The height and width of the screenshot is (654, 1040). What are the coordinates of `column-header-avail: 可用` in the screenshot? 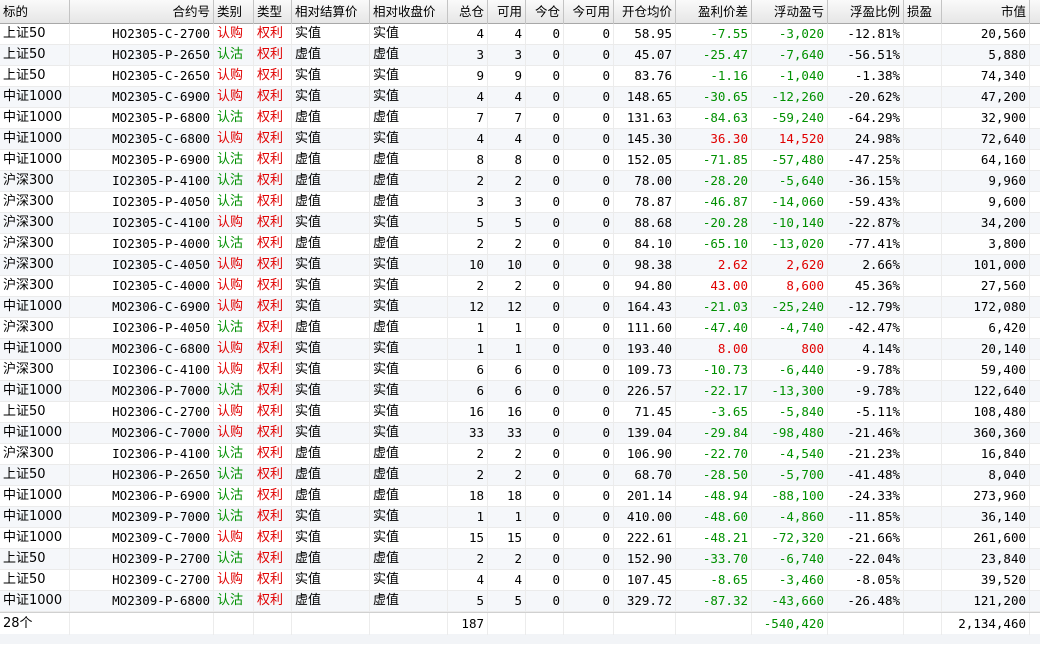 It's located at (507, 12).